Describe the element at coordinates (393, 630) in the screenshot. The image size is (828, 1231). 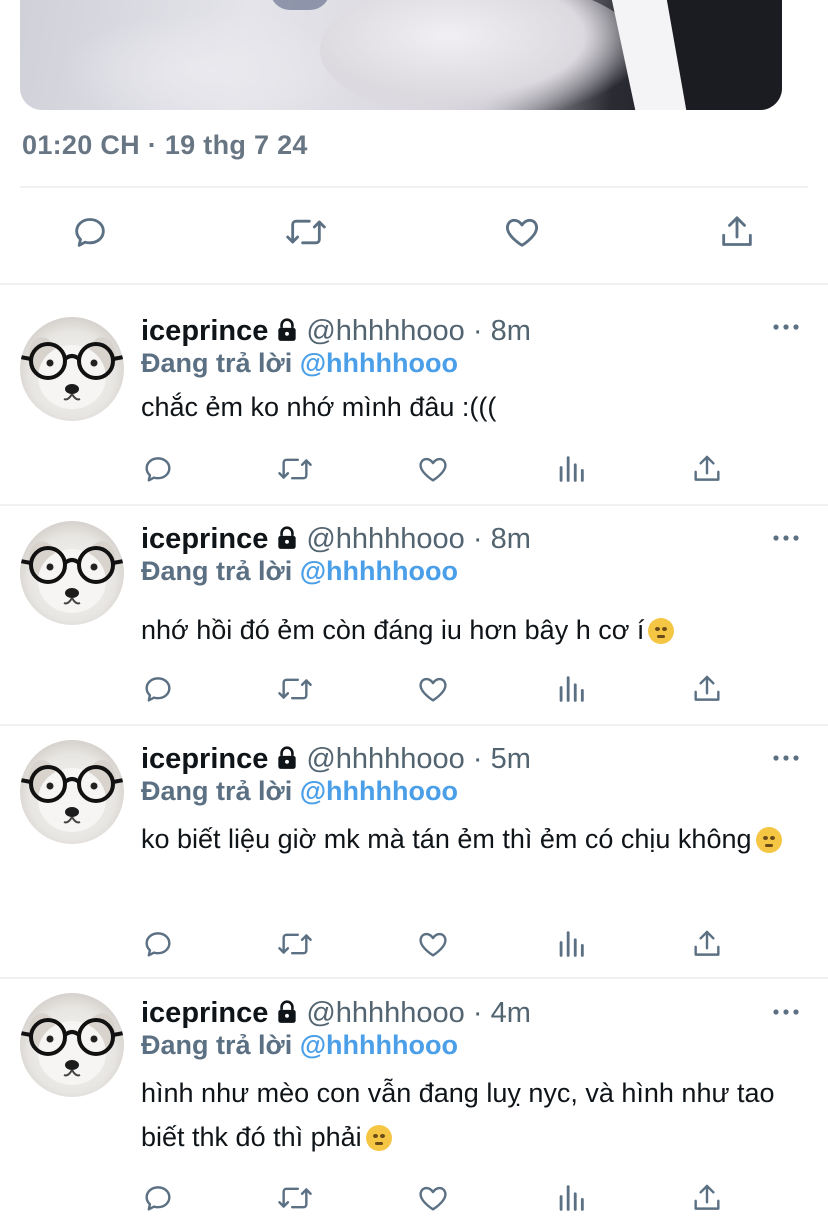
I see `reply-text-content: nhớ hồi đó ẻm còn đáng iu hơn bây h cơ í` at that location.